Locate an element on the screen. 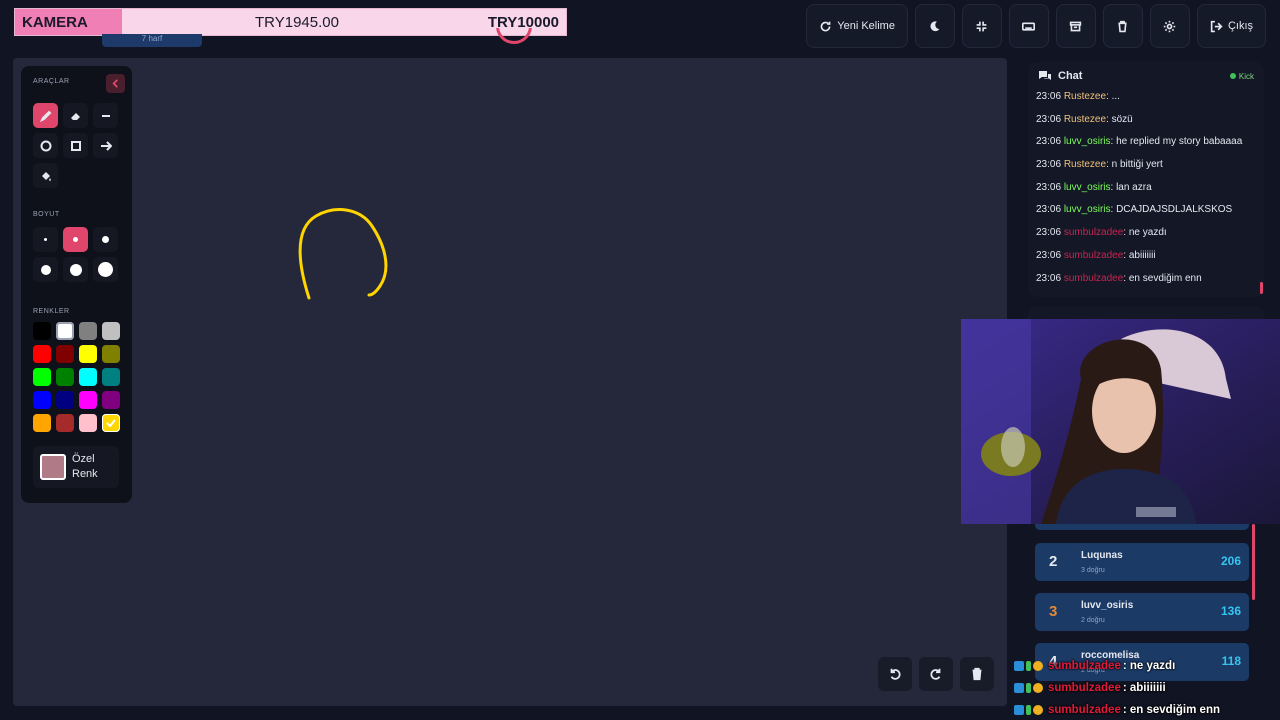 This screenshot has width=1280, height=720. leaderboard-row: 3 luvv_osiris 2 doğru 136 is located at coordinates (1142, 612).